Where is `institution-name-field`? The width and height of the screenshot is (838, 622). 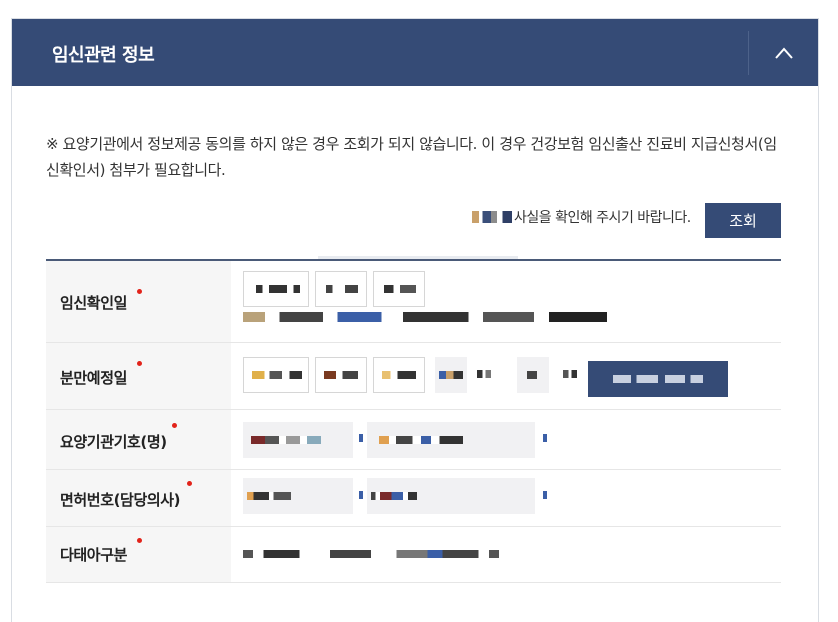
institution-name-field is located at coordinates (451, 440).